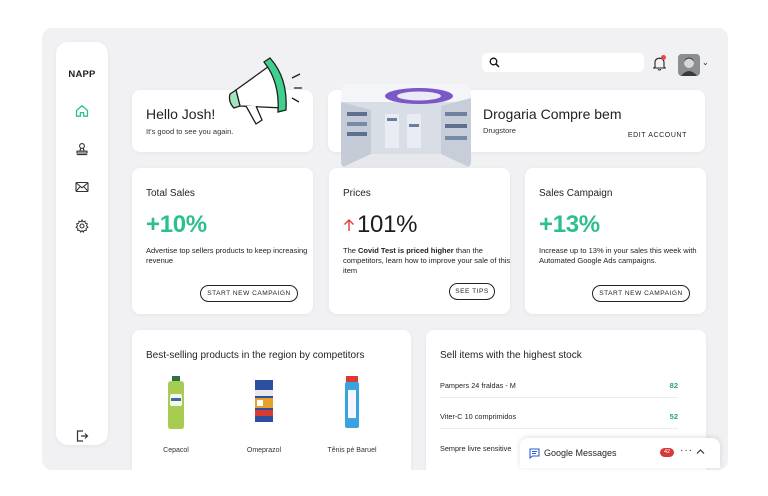  What do you see at coordinates (705, 62) in the screenshot?
I see `chevron-down-icon: ⌄` at bounding box center [705, 62].